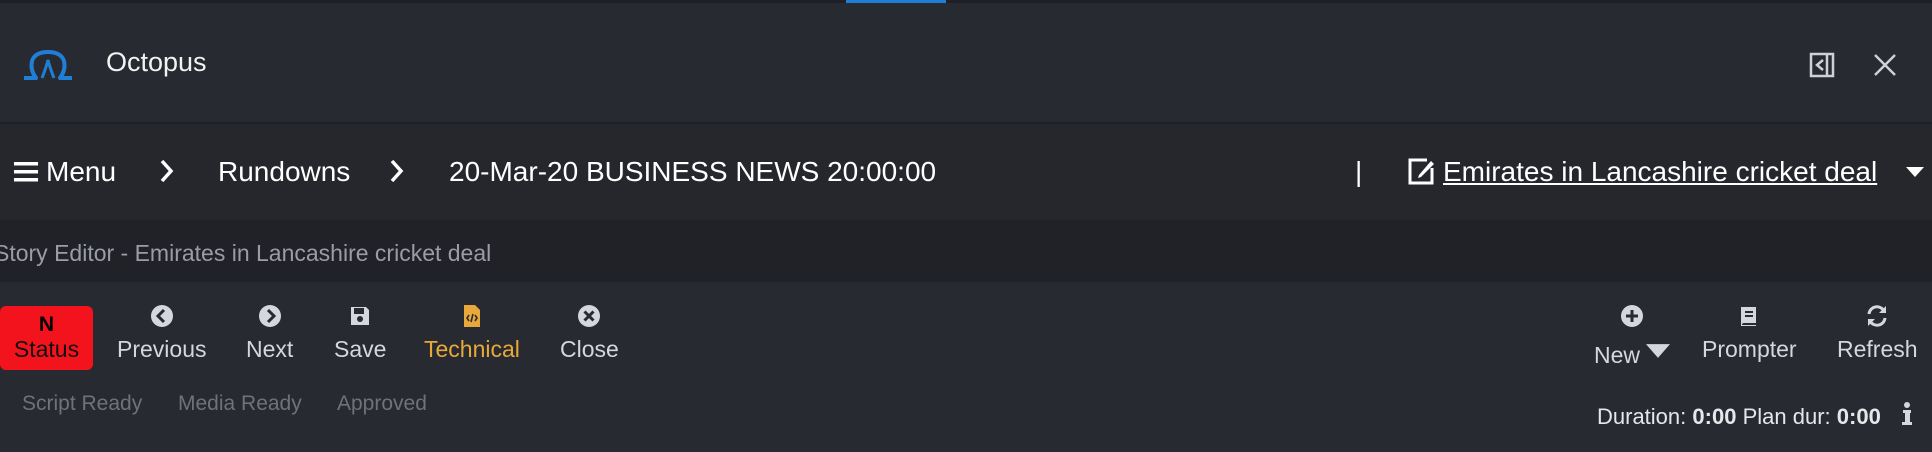 The width and height of the screenshot is (1932, 452). I want to click on flag-media-ready: Media Ready, so click(240, 404).